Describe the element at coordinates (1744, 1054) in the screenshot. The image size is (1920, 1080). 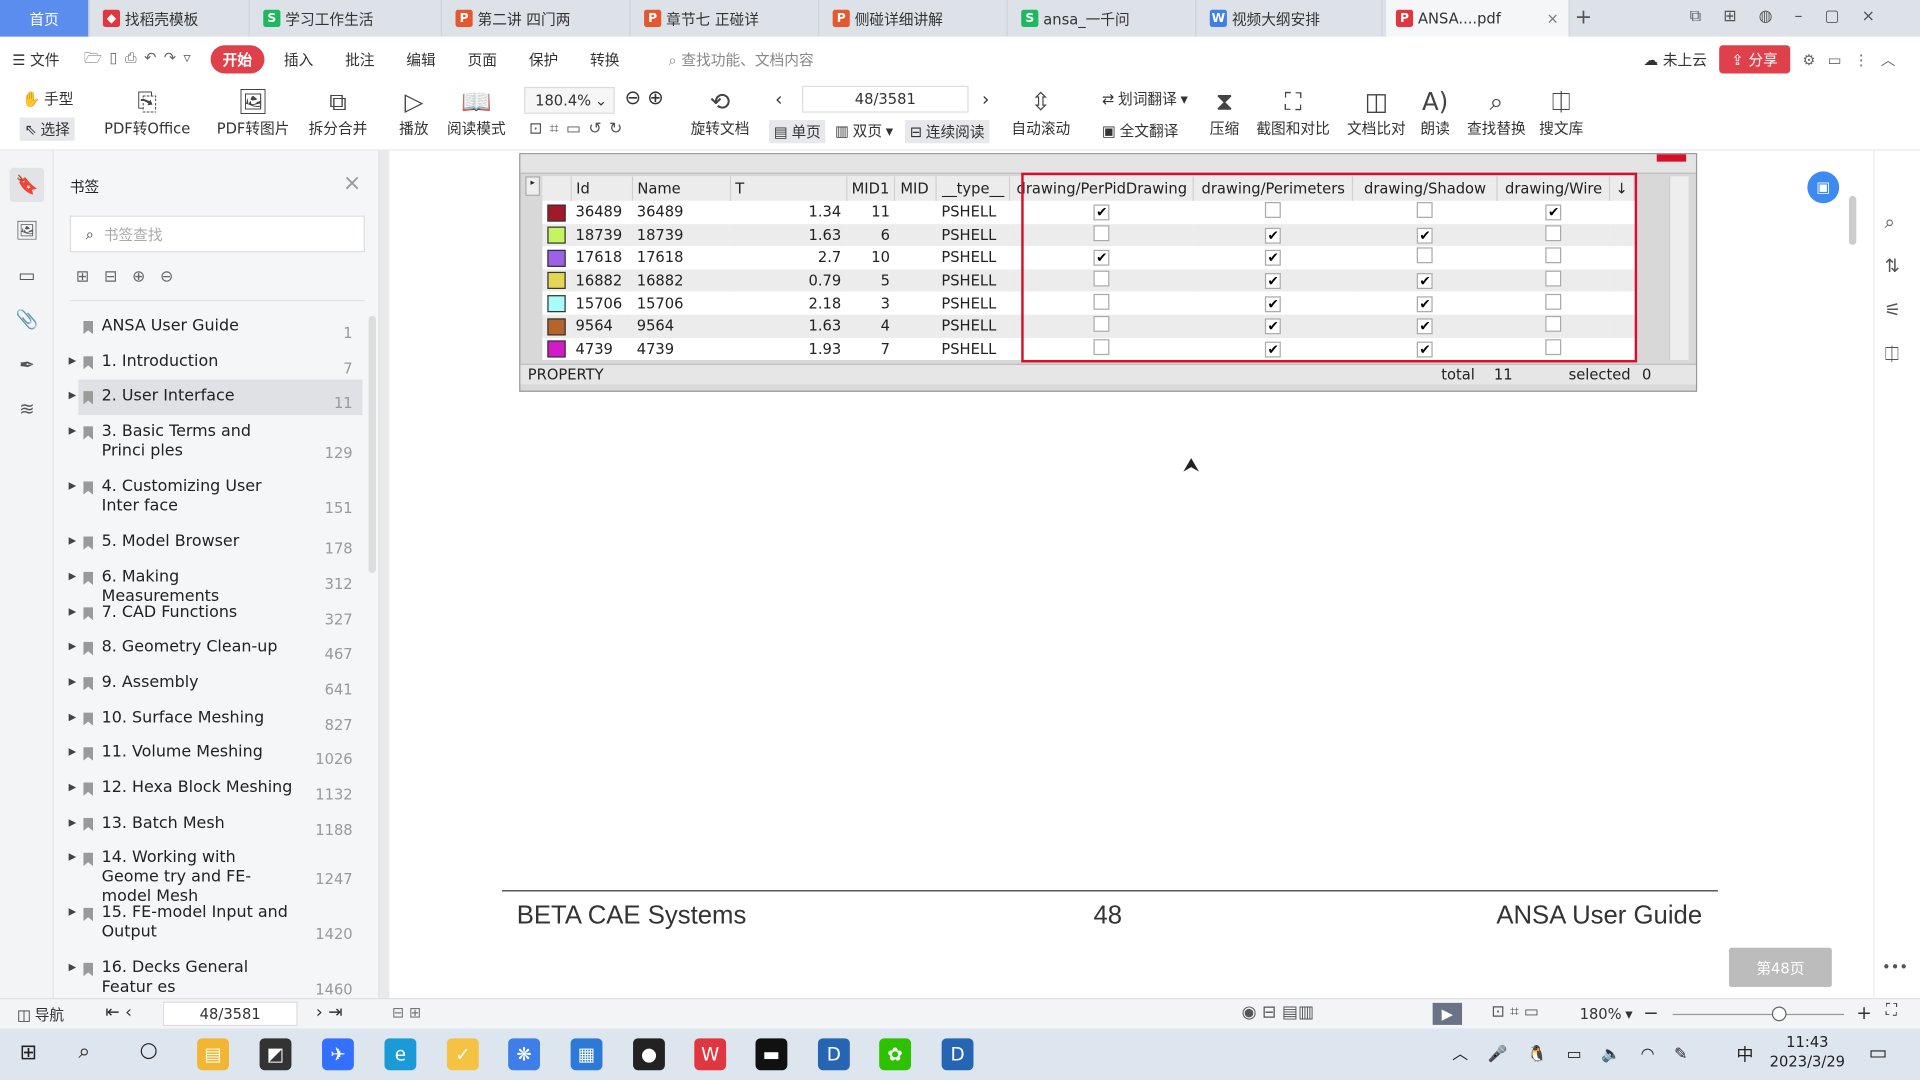
I see `ime-indicator: 中` at that location.